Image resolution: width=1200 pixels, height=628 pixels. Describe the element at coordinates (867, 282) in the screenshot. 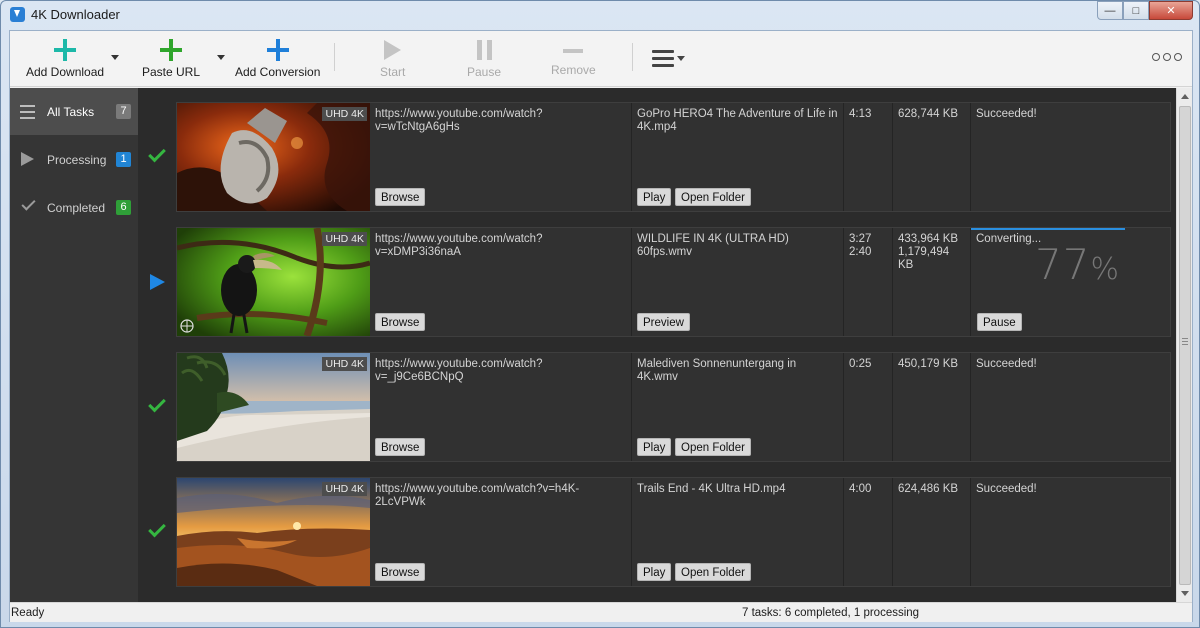

I see `duration-column: 3:27 2:40` at that location.